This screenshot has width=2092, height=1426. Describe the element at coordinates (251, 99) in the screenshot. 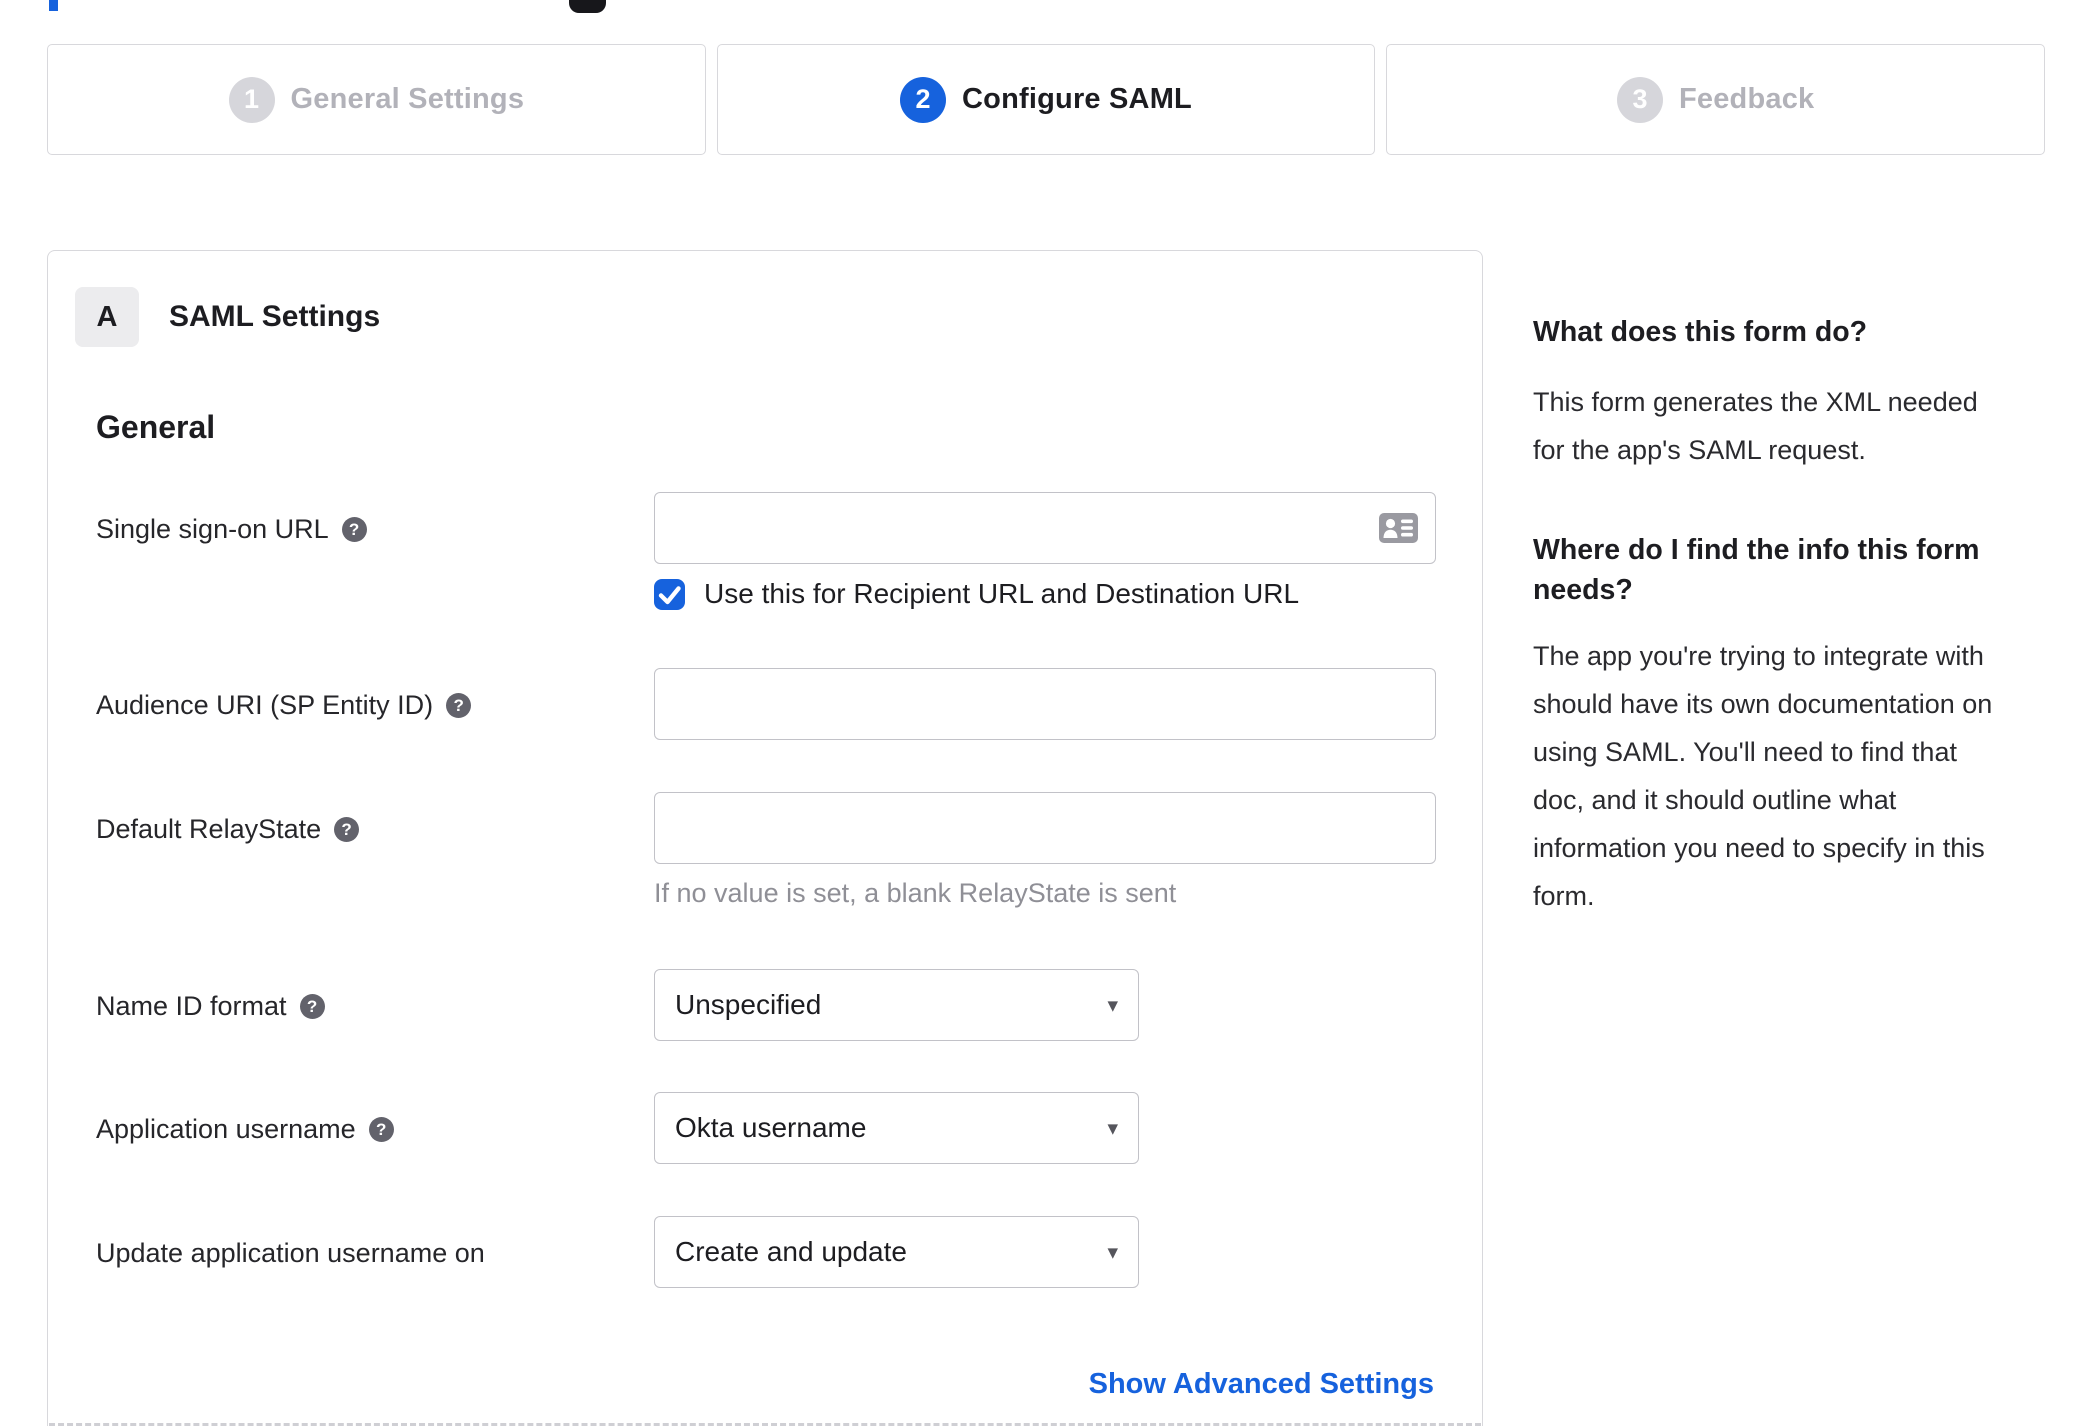

I see `step-number-badge: 1` at that location.